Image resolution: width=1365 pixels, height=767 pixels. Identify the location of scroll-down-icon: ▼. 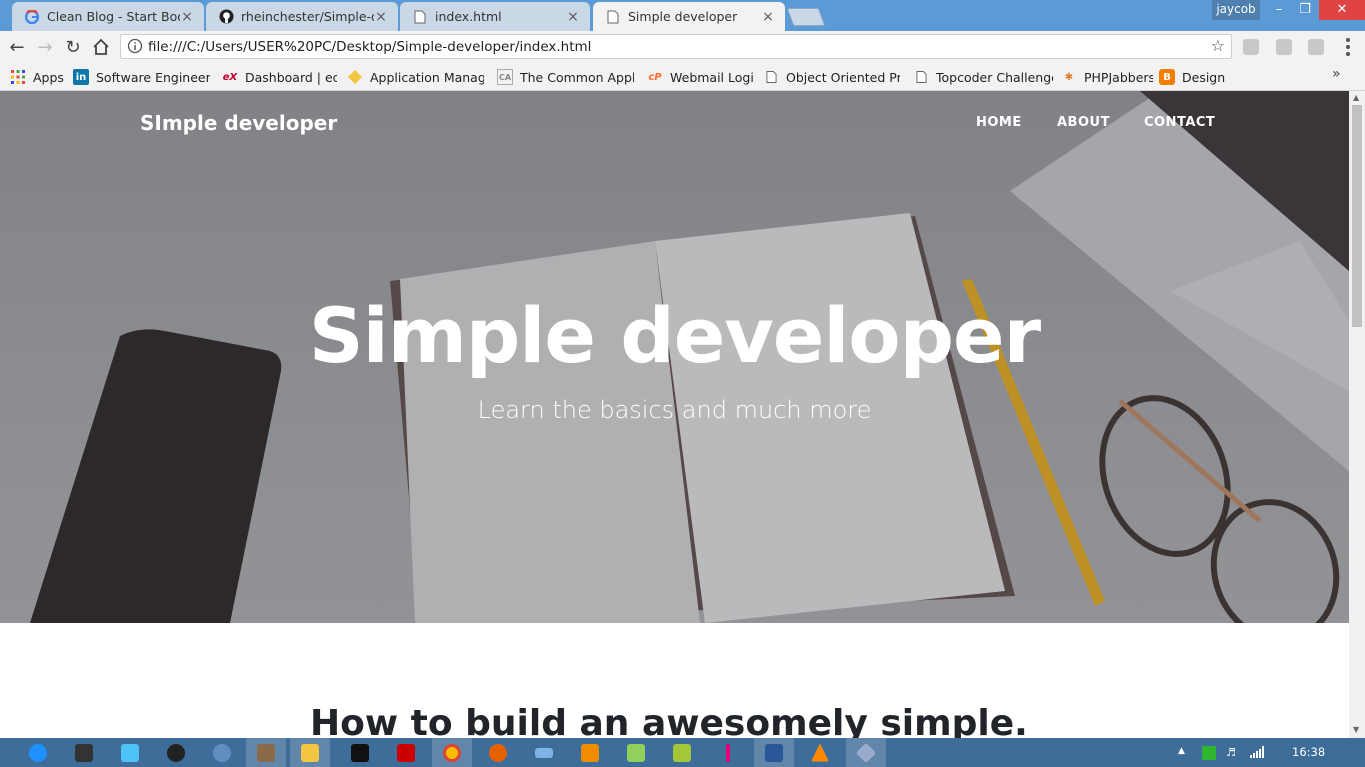
(1356, 729).